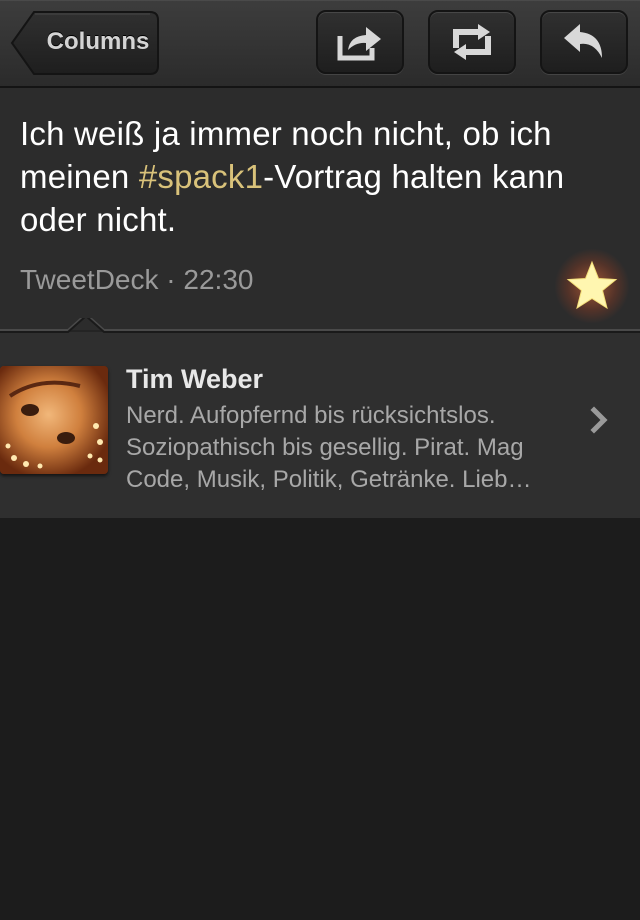  I want to click on user-name: Tim Weber, so click(195, 379).